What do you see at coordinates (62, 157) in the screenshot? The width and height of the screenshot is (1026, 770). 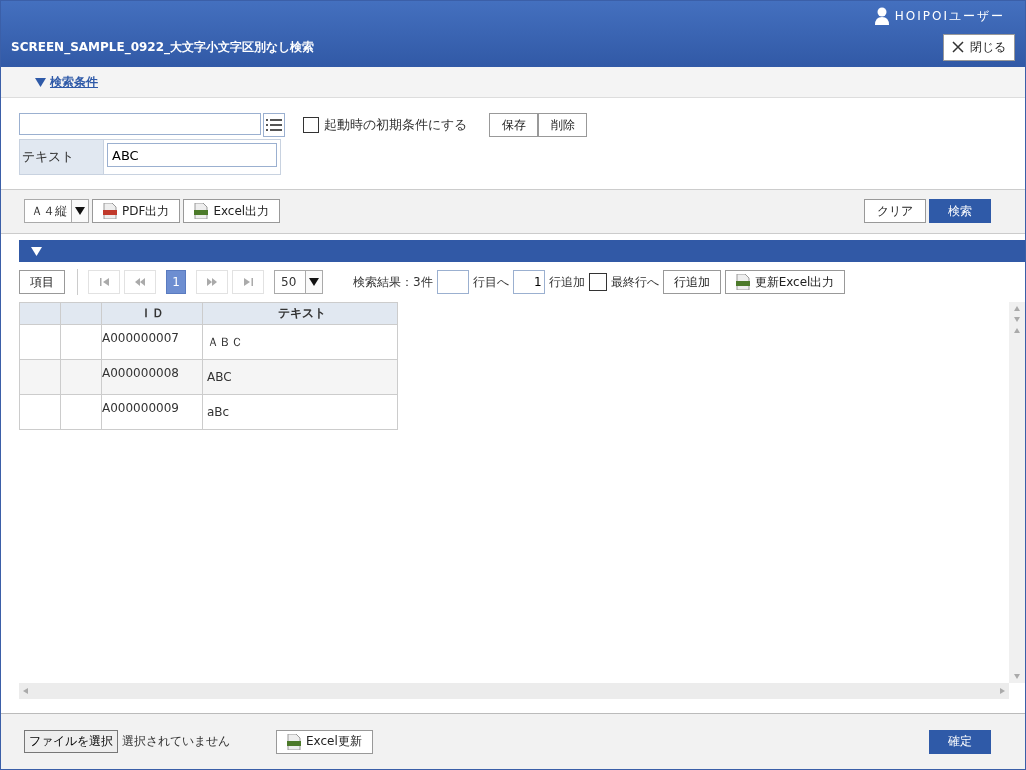 I see `field-label: テキスト` at bounding box center [62, 157].